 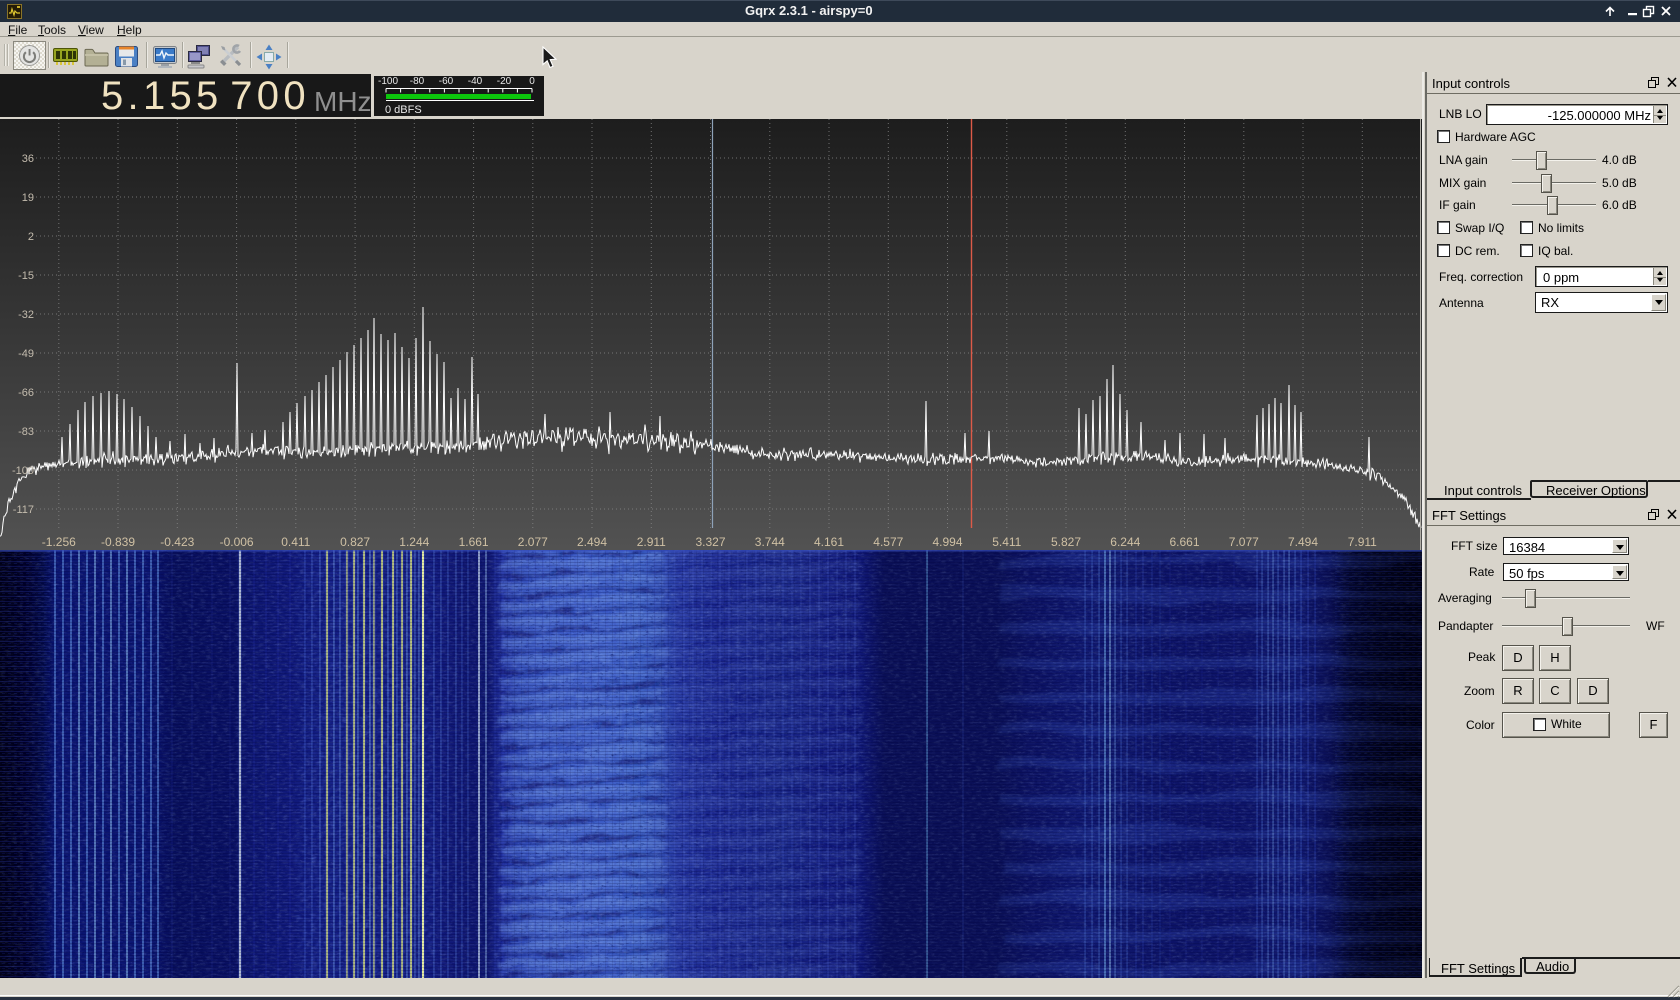 What do you see at coordinates (28, 198) in the screenshot?
I see `svg-text: 19` at bounding box center [28, 198].